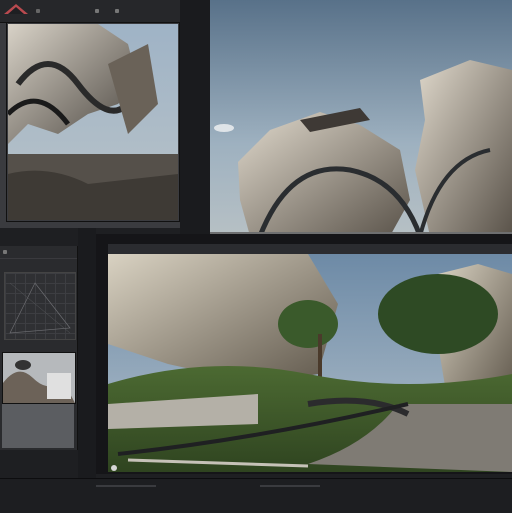 The width and height of the screenshot is (512, 513). Describe the element at coordinates (39, 378) in the screenshot. I see `preview-thumbnail` at that location.